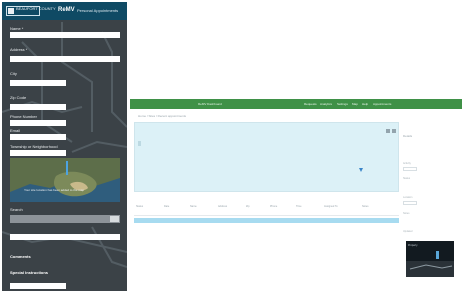 The width and height of the screenshot is (464, 293). I want to click on search-input, so click(65, 219).